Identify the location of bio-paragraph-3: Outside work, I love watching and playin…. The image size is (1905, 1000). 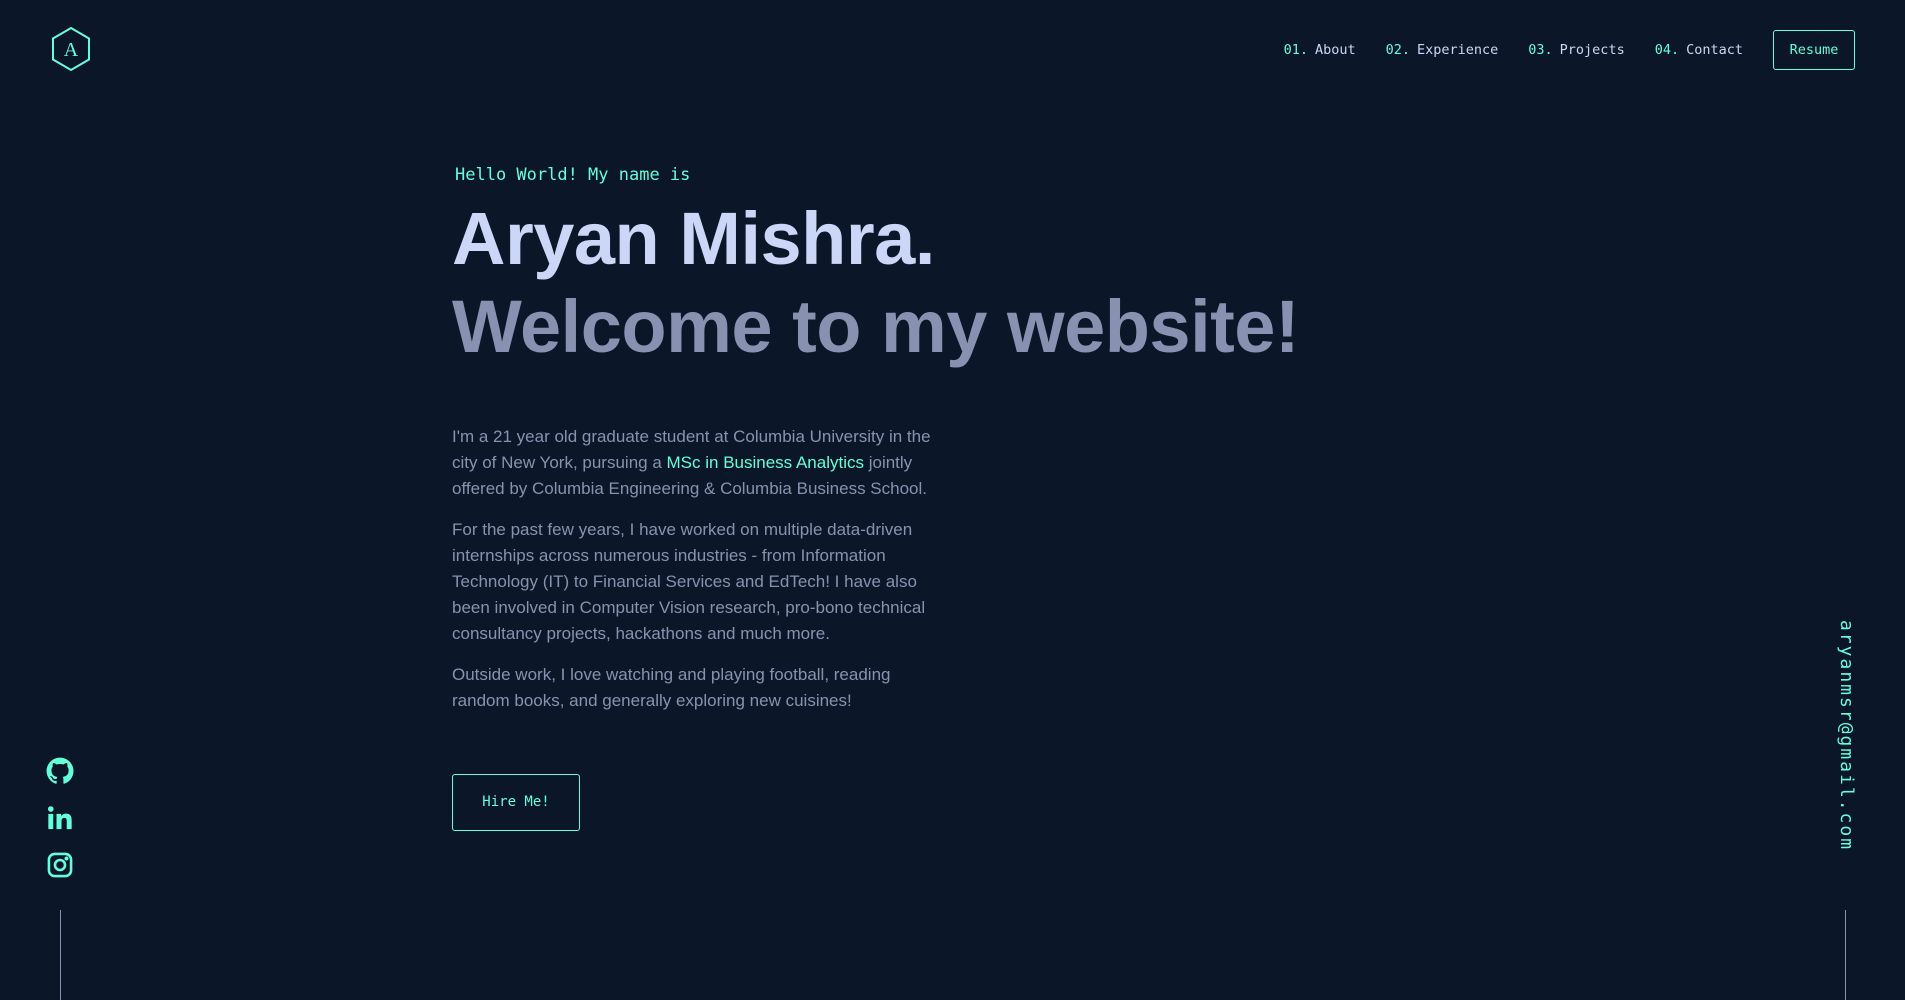
(671, 687).